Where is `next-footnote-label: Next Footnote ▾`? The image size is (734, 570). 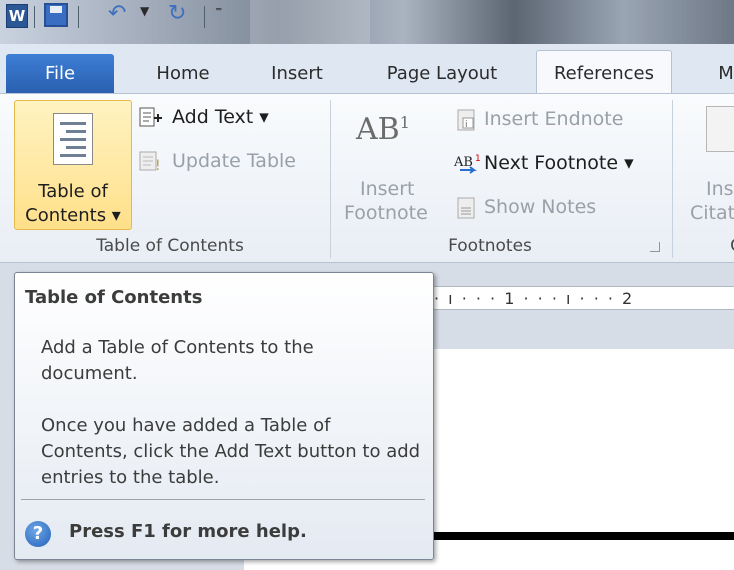 next-footnote-label: Next Footnote ▾ is located at coordinates (559, 163).